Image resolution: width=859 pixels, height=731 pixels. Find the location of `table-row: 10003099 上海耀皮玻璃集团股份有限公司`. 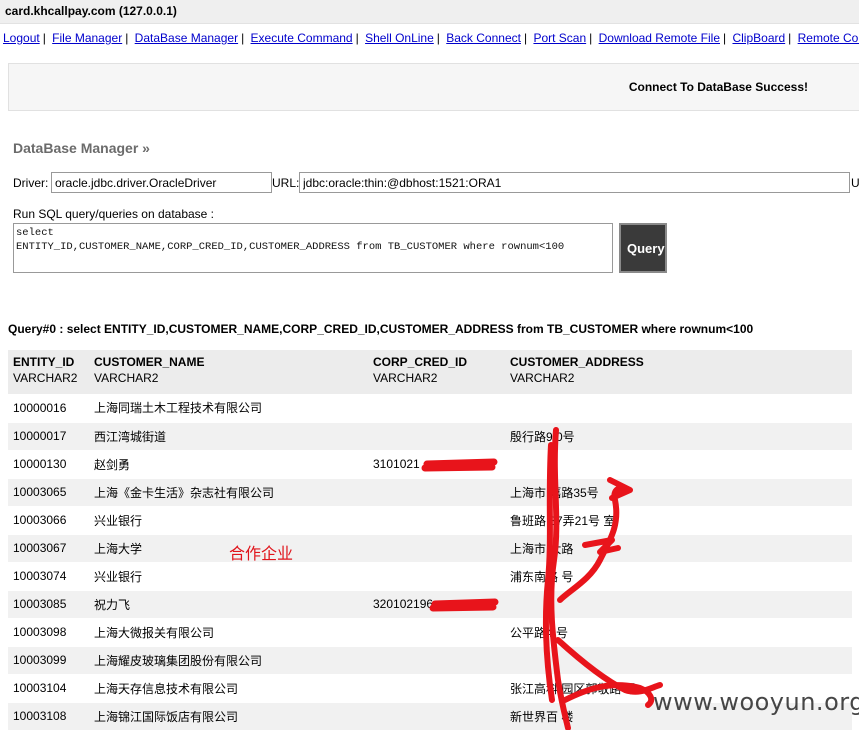

table-row: 10003099 上海耀皮玻璃集团股份有限公司 is located at coordinates (430, 660).